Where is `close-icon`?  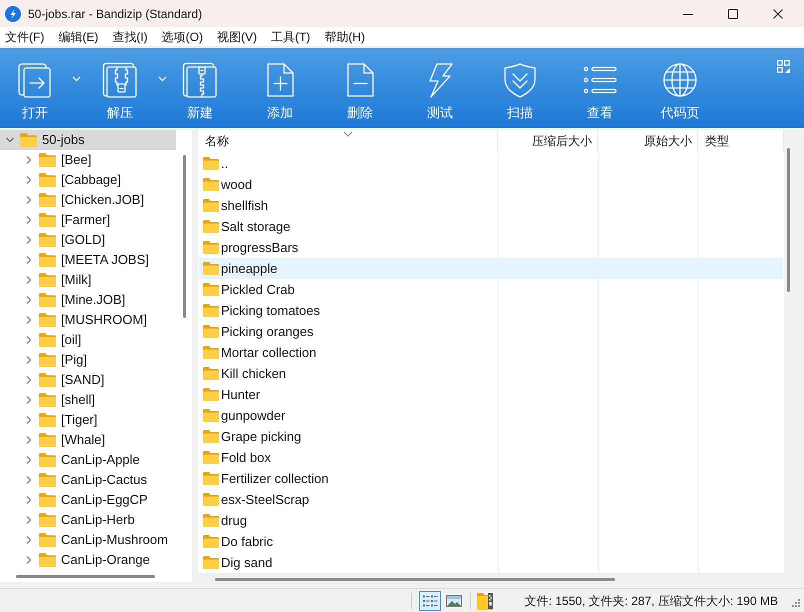
close-icon is located at coordinates (777, 13).